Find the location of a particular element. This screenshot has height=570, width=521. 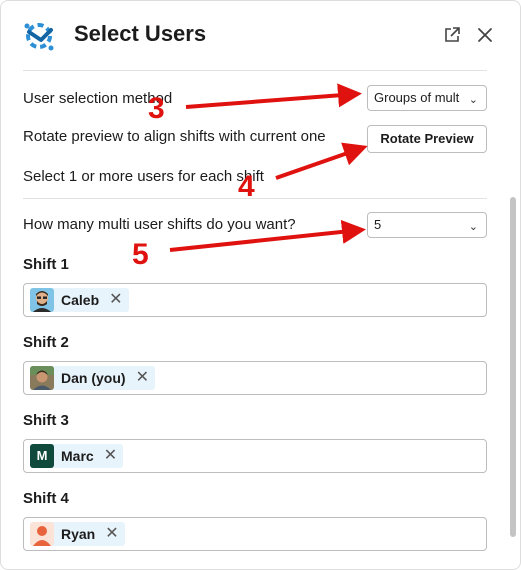

user-chip: Dan (you) ✕ is located at coordinates (92, 378).